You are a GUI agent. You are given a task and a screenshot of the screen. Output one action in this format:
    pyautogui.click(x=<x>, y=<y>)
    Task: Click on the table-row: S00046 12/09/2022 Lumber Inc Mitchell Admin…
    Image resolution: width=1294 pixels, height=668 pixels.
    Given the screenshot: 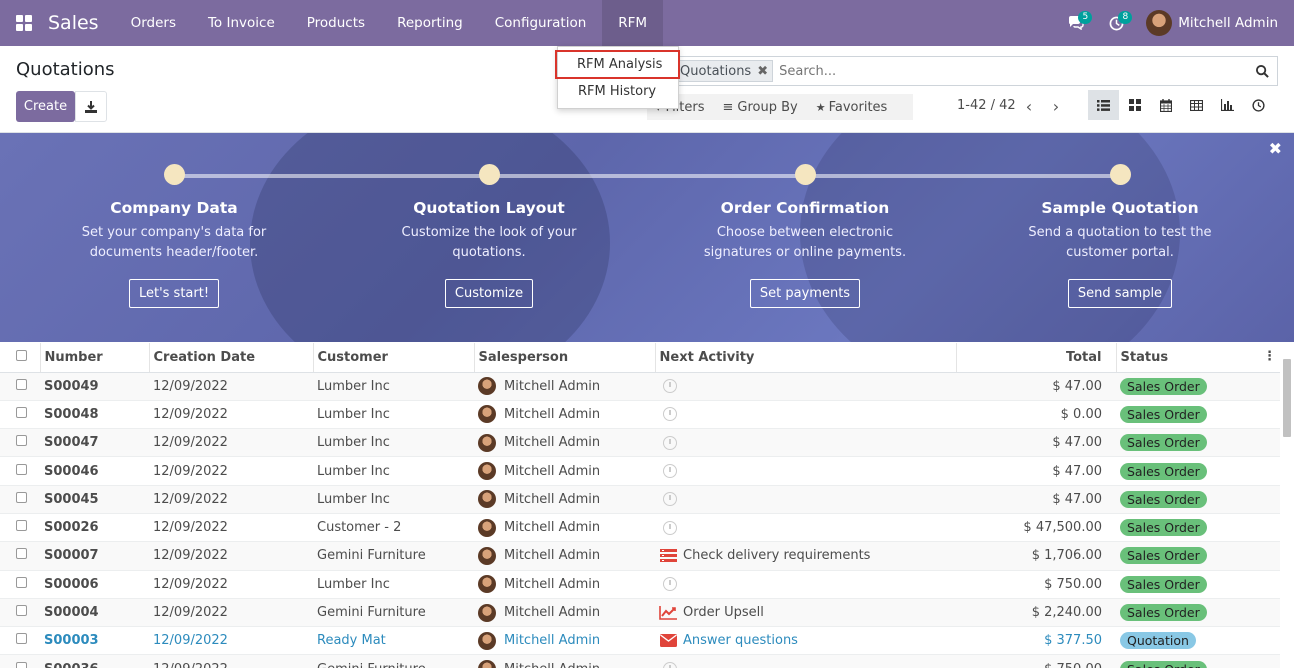 What is the action you would take?
    pyautogui.click(x=640, y=471)
    